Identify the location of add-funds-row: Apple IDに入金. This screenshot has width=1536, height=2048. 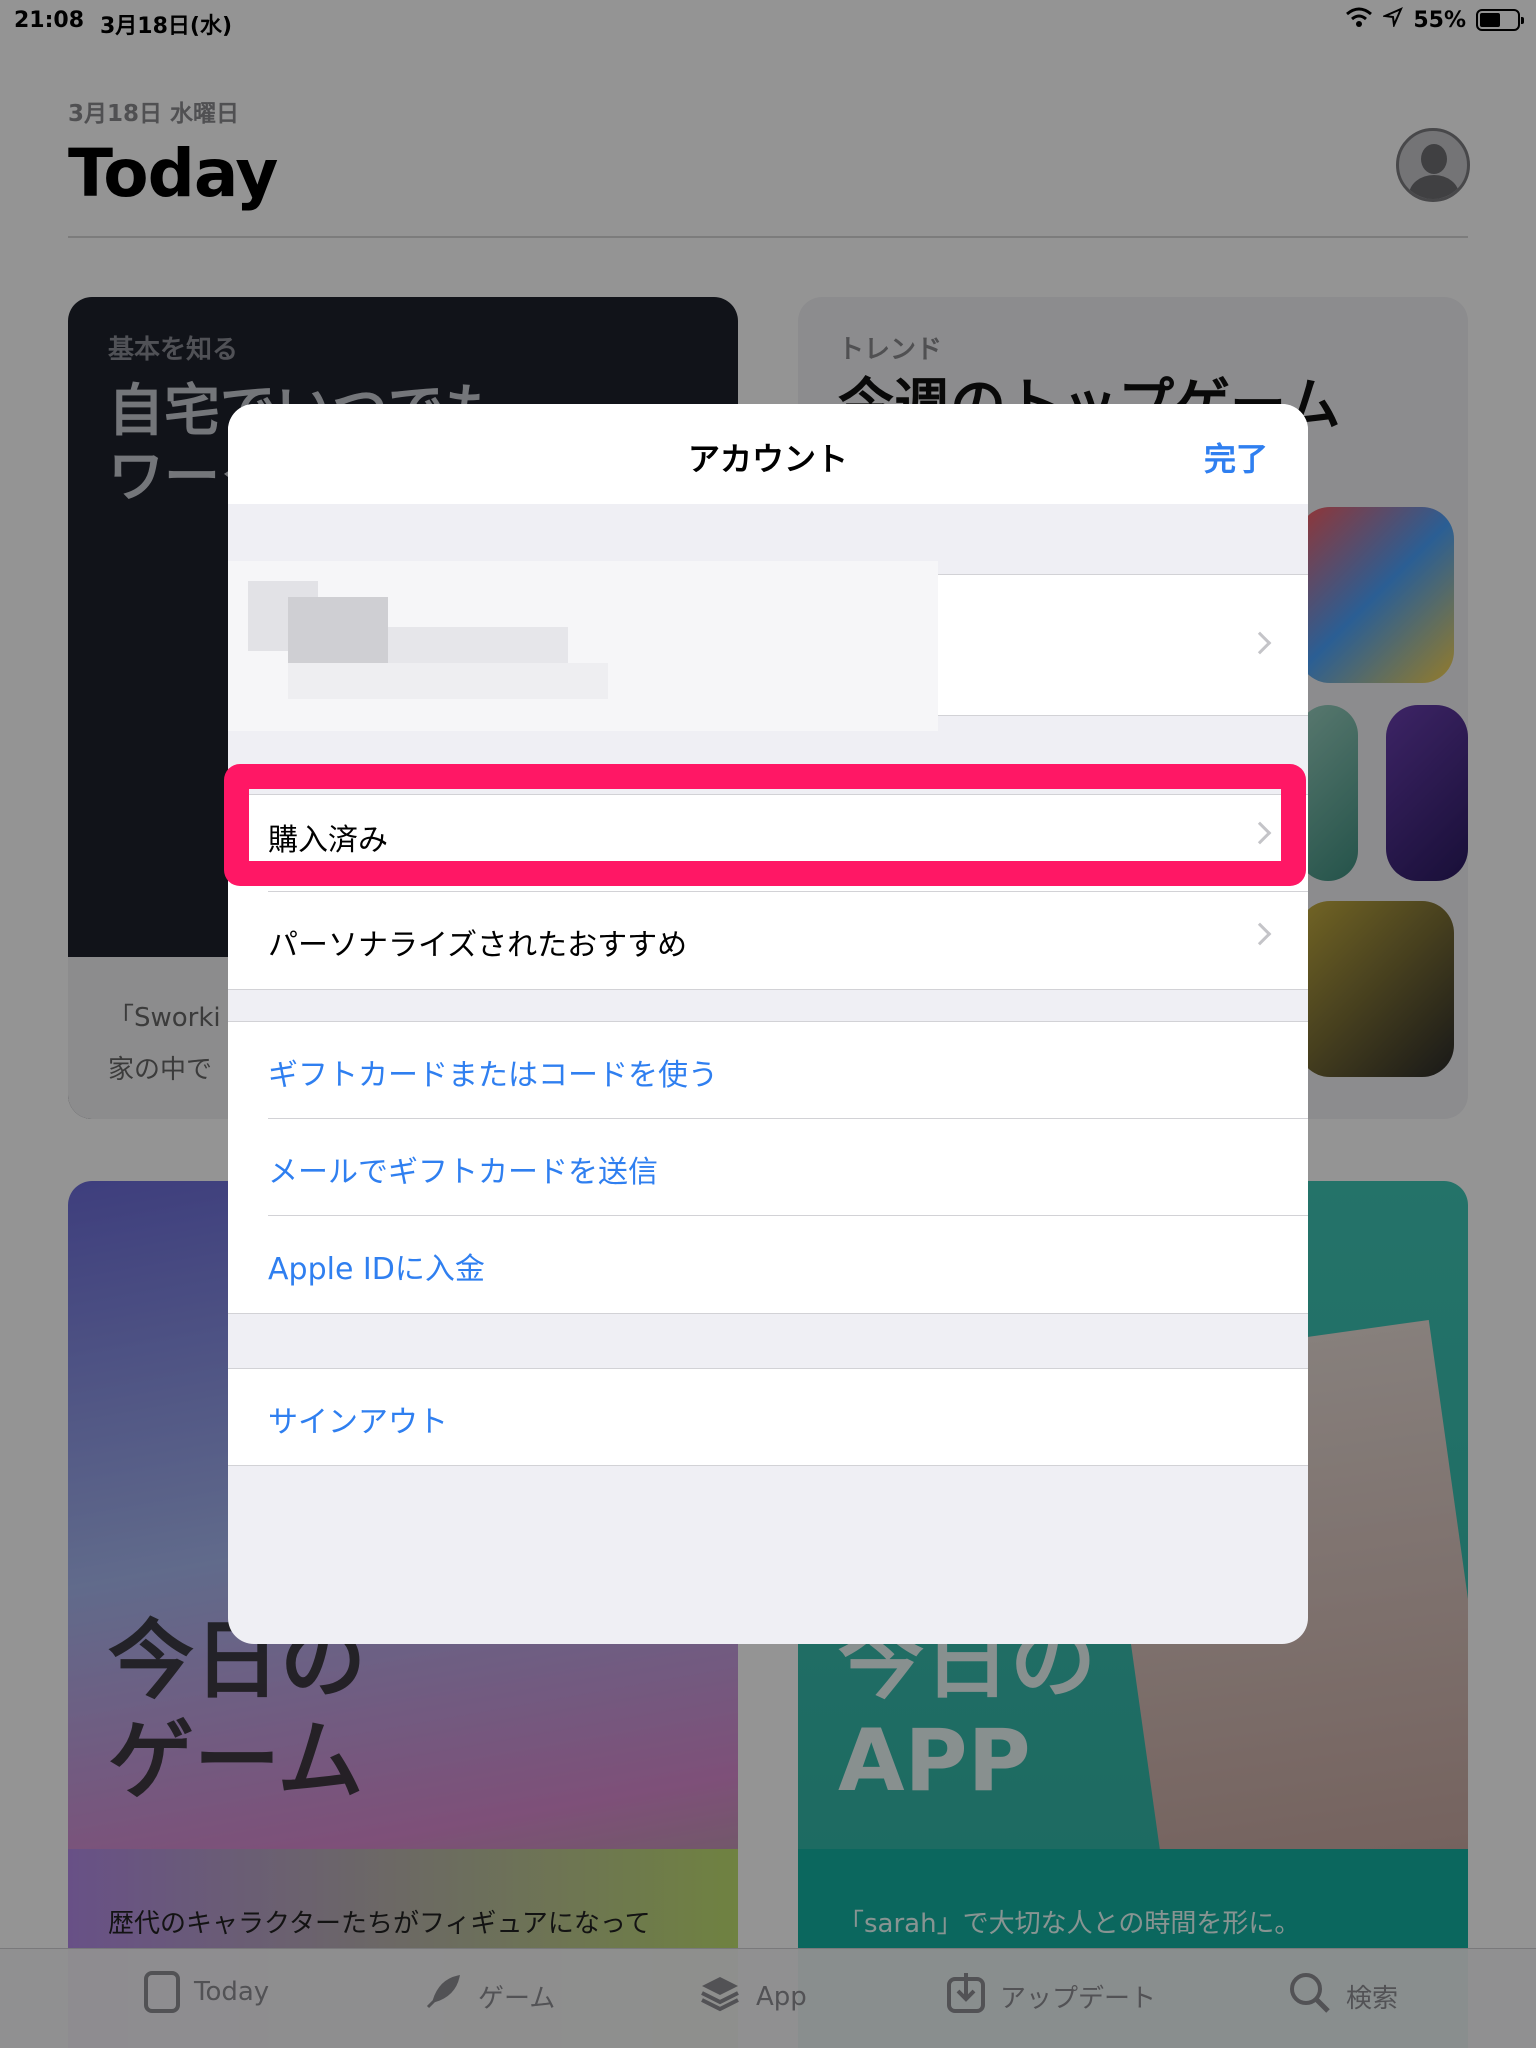
(768, 1264).